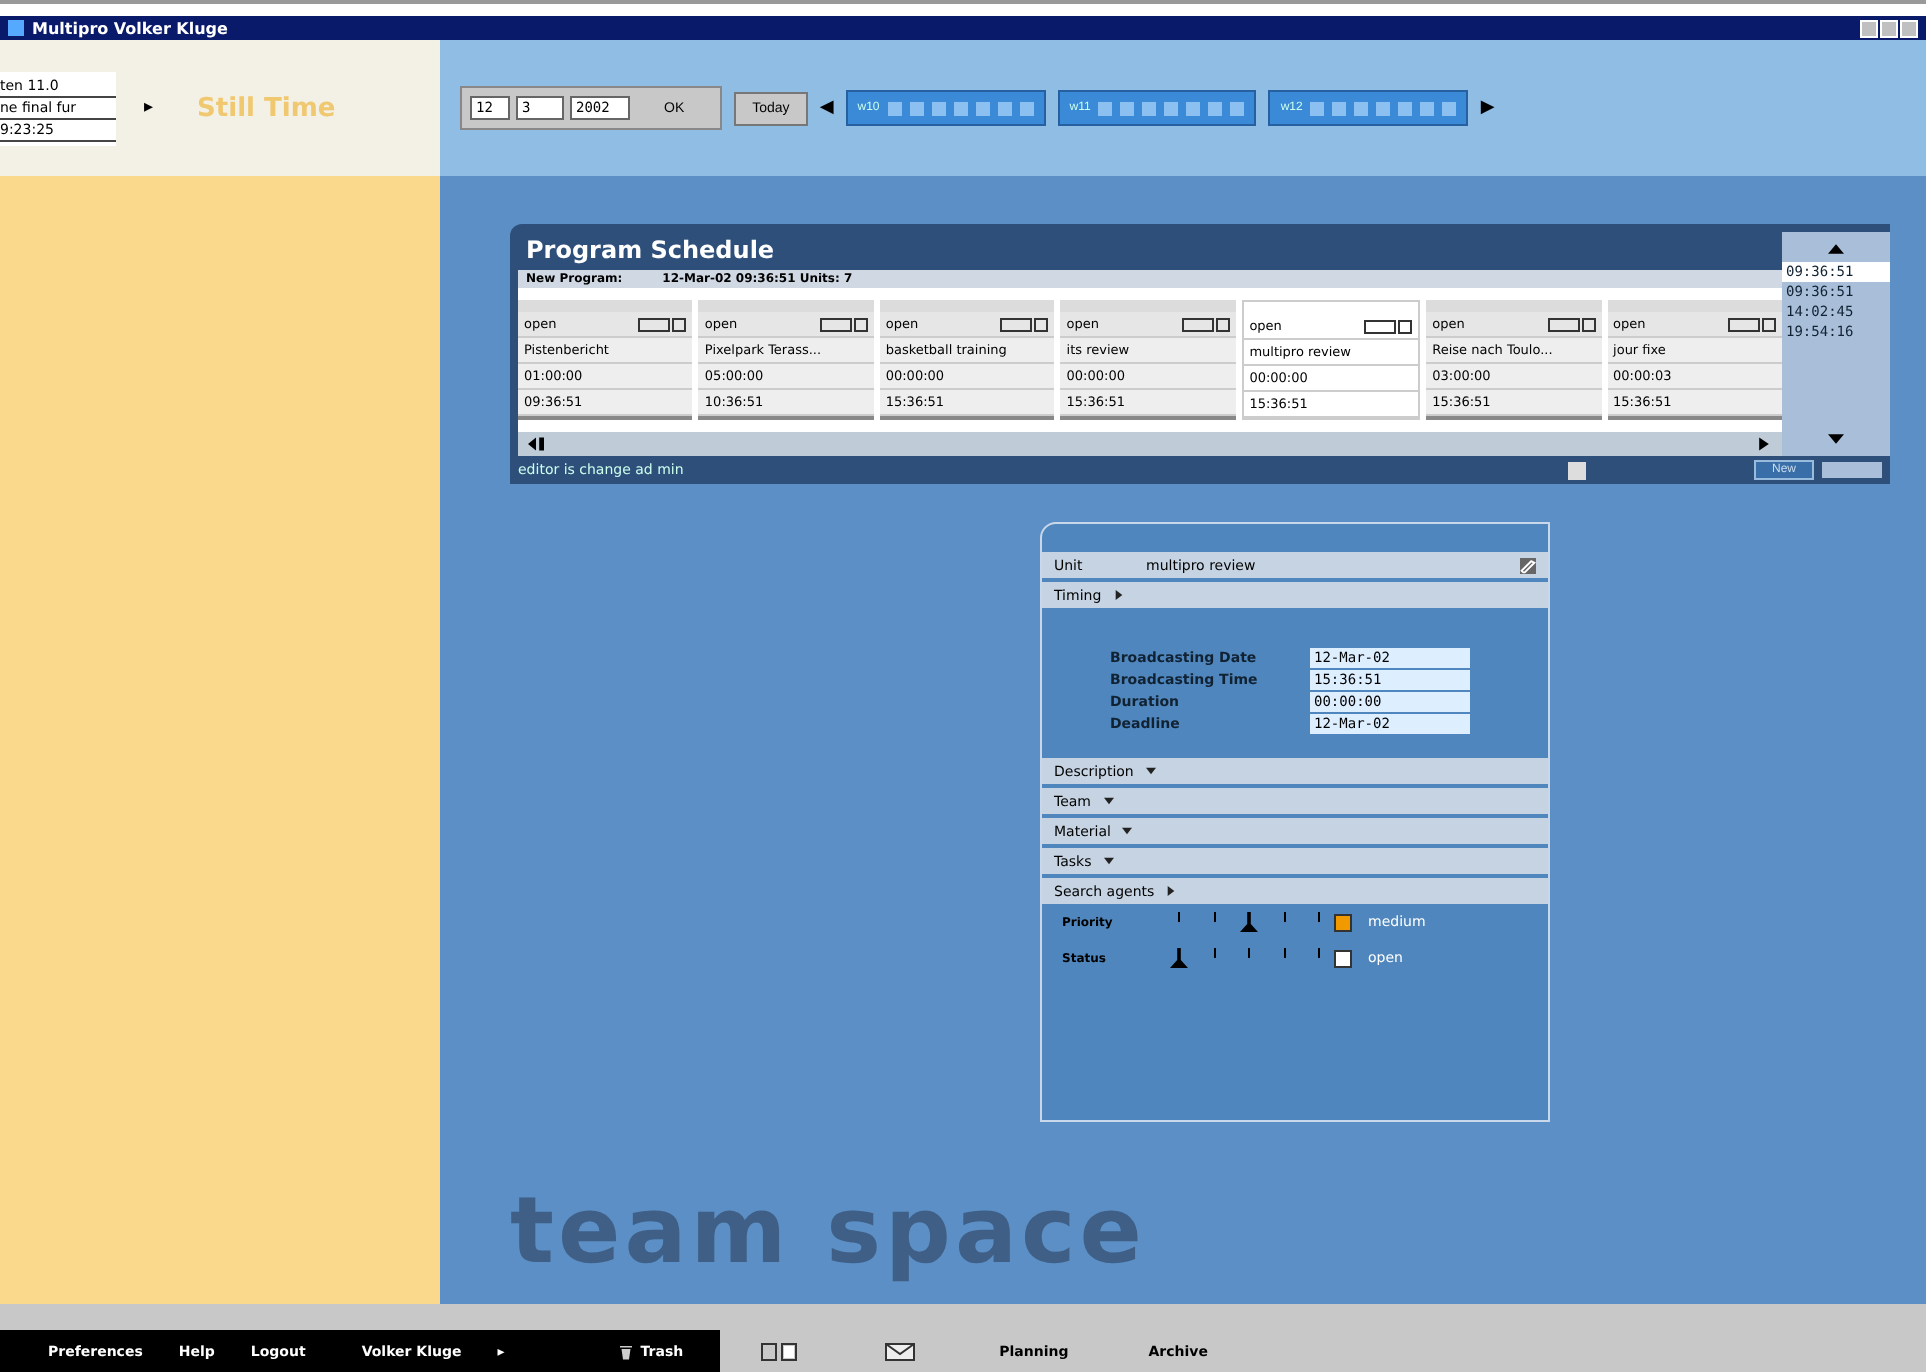 The image size is (1926, 1372). Describe the element at coordinates (1150, 444) in the screenshot. I see `horizontal-scrollbar` at that location.